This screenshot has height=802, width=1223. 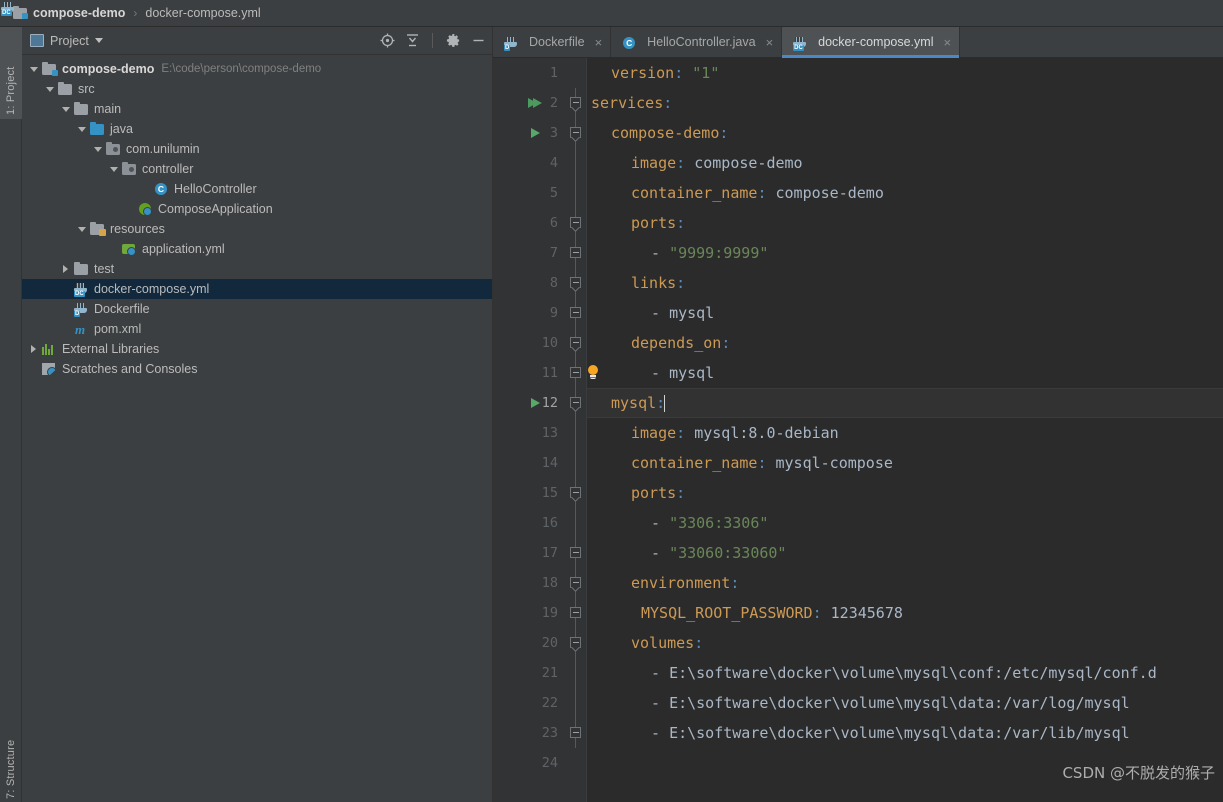 What do you see at coordinates (257, 329) in the screenshot?
I see `tree-row: m pom.xml` at bounding box center [257, 329].